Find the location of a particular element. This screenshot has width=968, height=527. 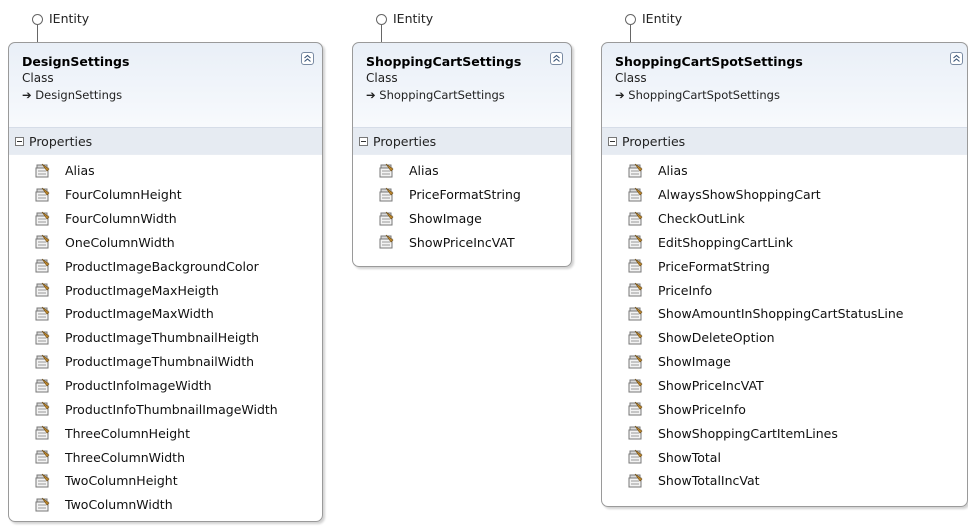

property-name: TwoColumnWidth is located at coordinates (119, 505).